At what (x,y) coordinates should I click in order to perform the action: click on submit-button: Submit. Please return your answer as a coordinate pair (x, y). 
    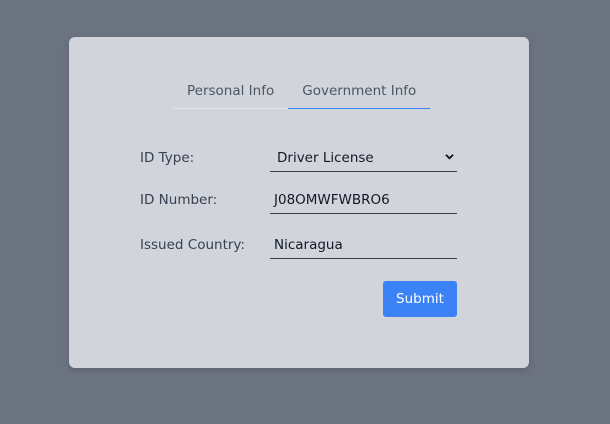
    Looking at the image, I should click on (420, 299).